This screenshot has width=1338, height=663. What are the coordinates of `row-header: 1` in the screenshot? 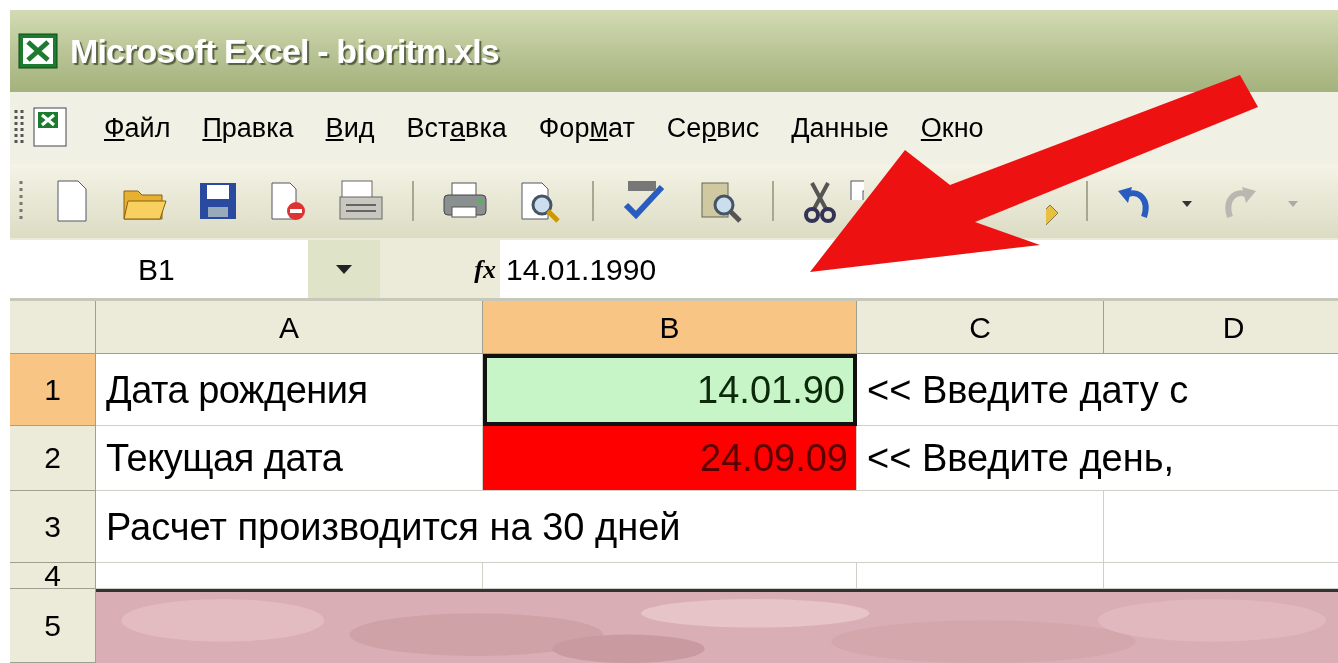 It's located at (53, 390).